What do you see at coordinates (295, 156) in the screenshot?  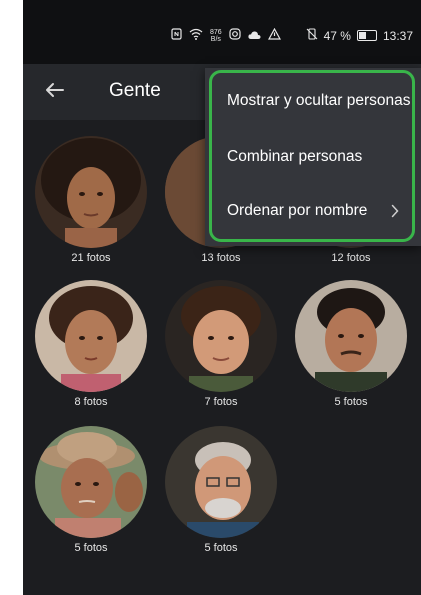 I see `menu-item-label: Combinar personas` at bounding box center [295, 156].